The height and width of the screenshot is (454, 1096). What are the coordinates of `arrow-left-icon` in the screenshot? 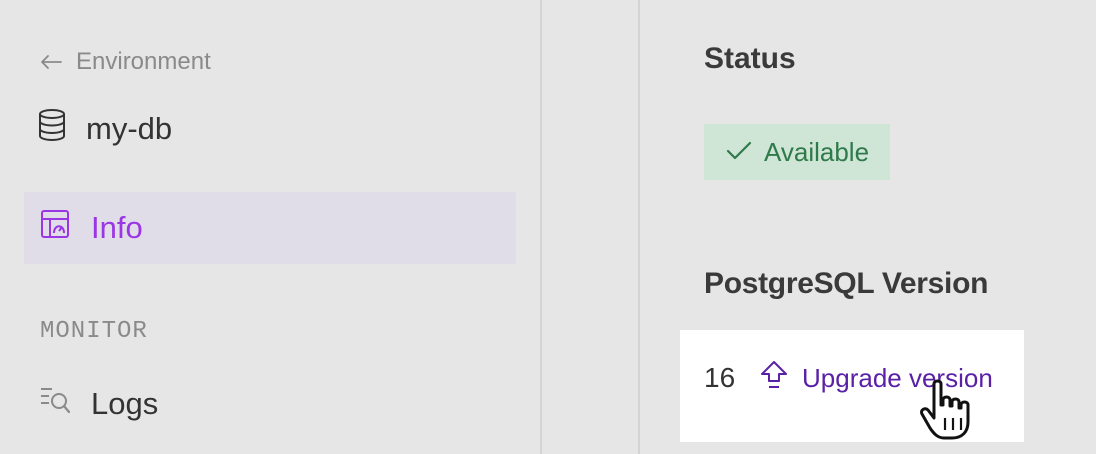 It's located at (51, 62).